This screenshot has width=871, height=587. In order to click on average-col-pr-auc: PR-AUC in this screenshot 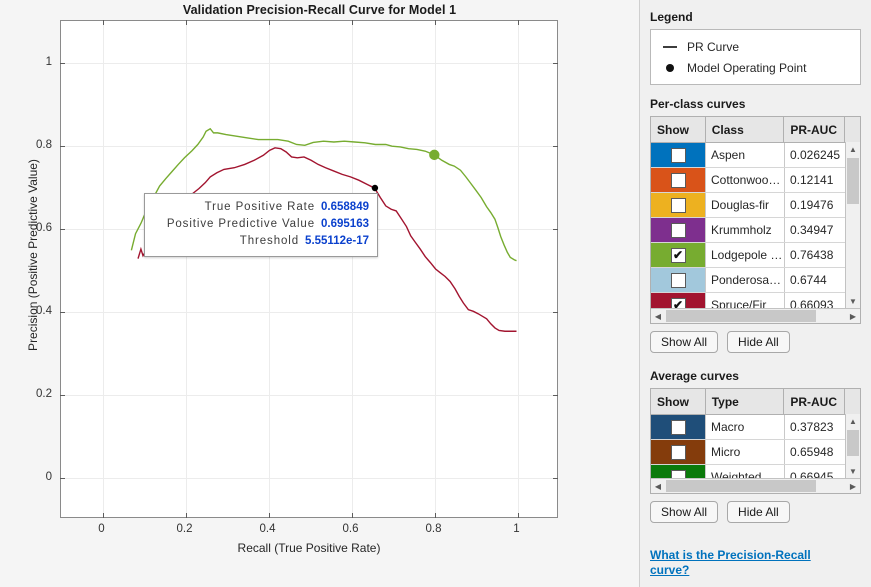, I will do `click(815, 401)`.